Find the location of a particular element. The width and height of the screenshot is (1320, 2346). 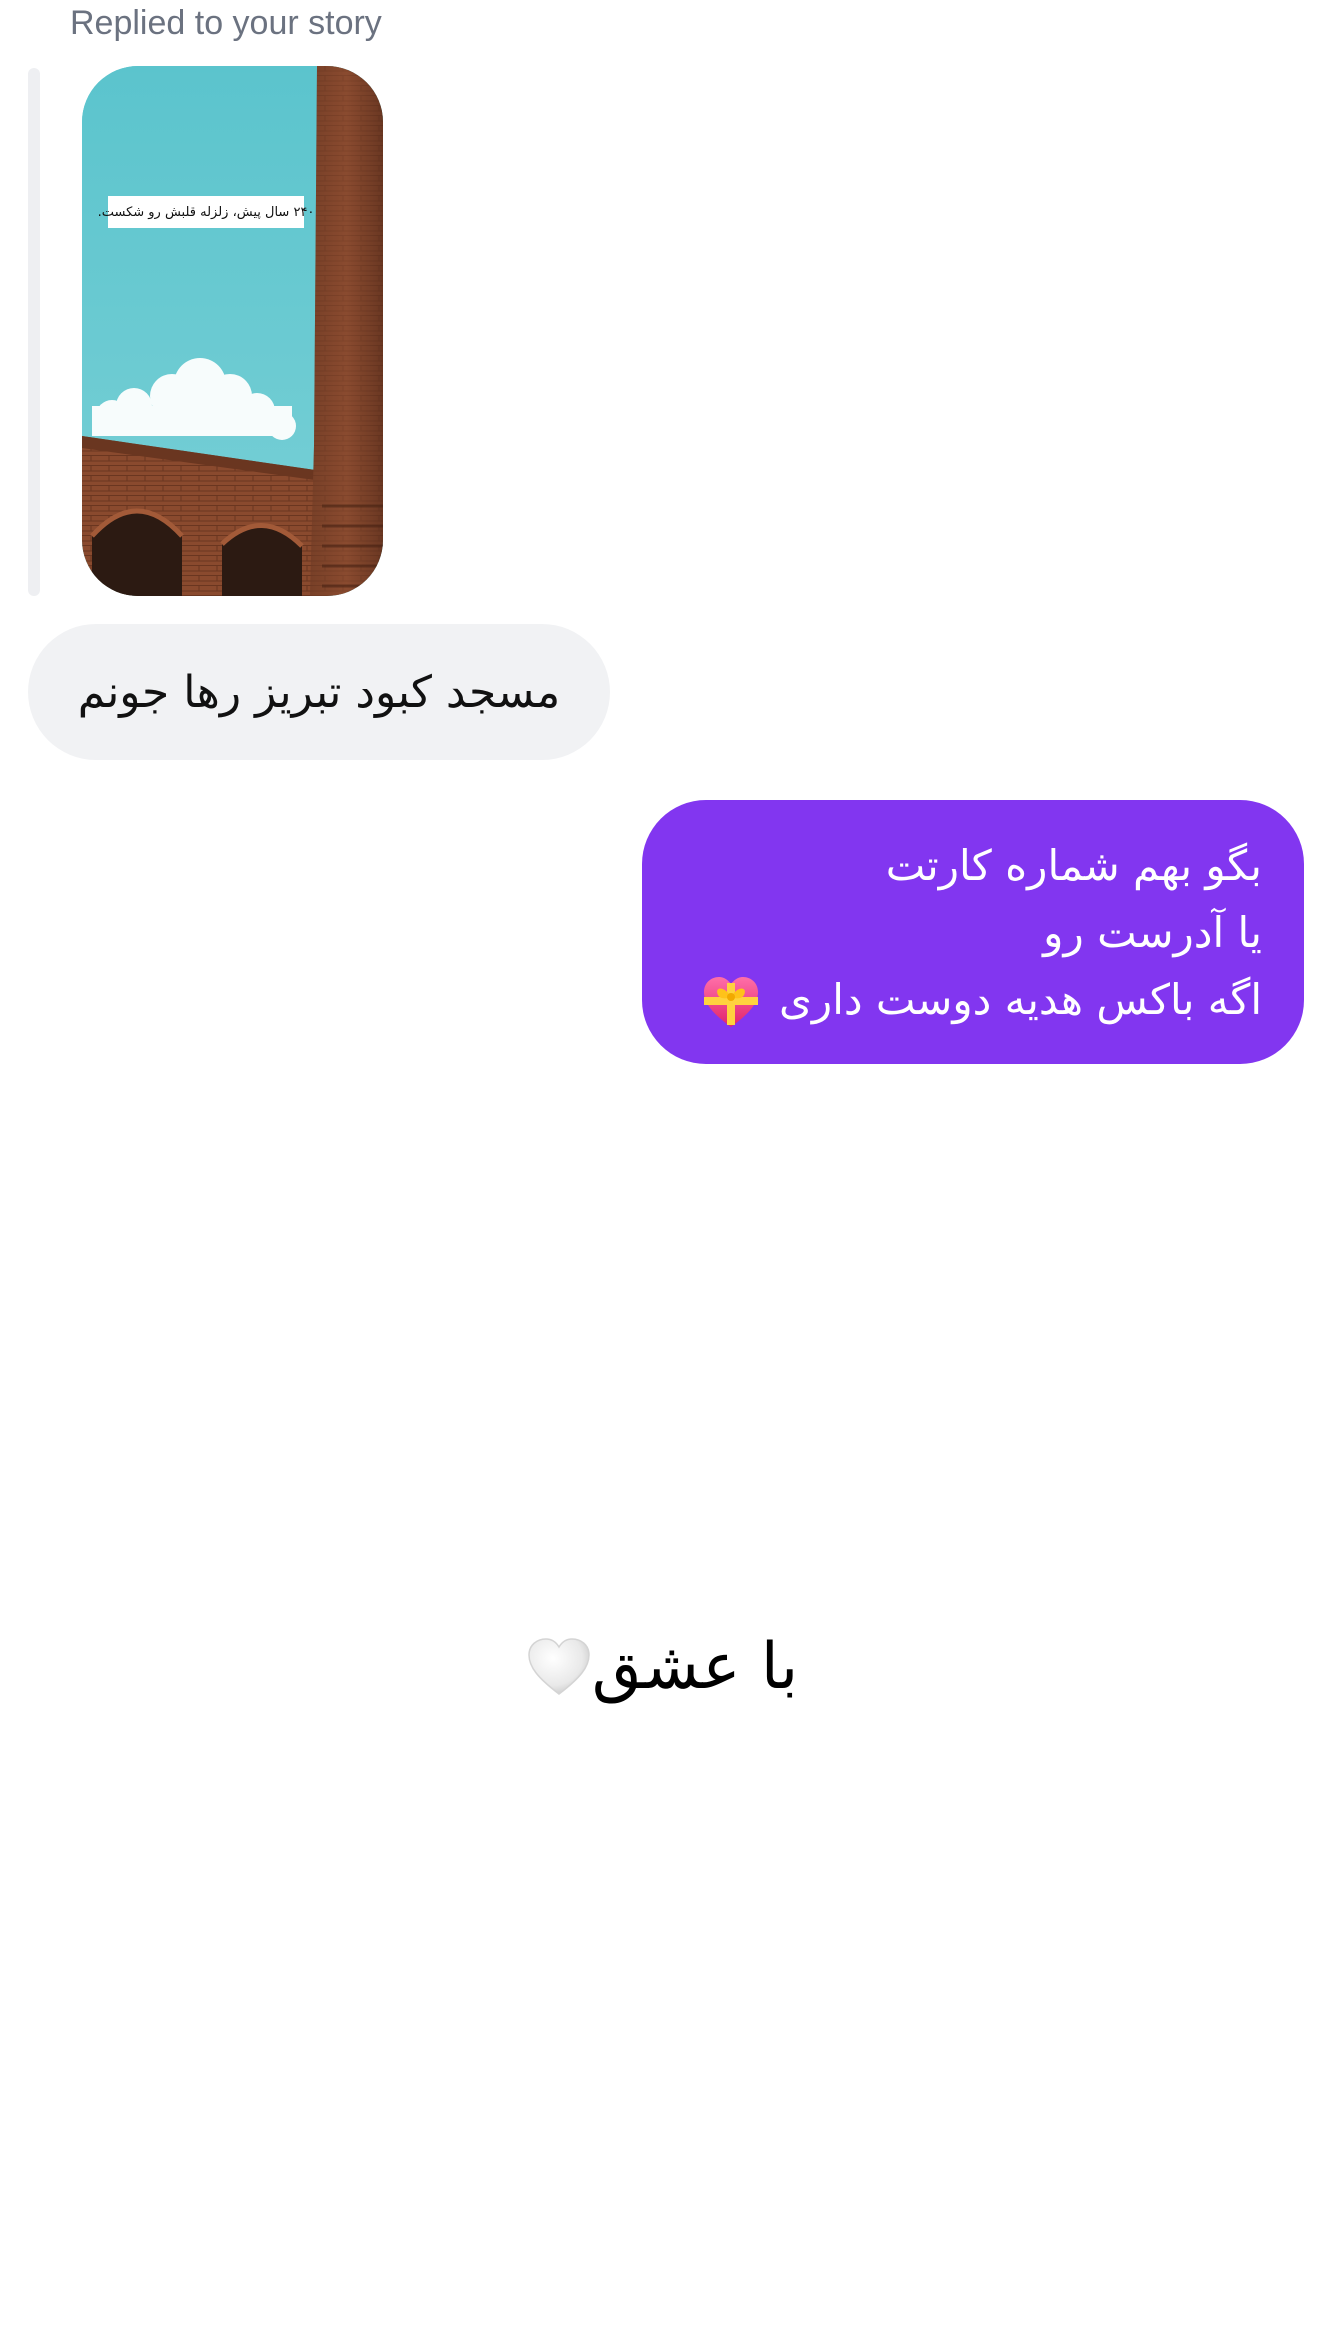

sent-message-line-3-wrap: اگه باکس هدیه دوست داری is located at coordinates (973, 999).